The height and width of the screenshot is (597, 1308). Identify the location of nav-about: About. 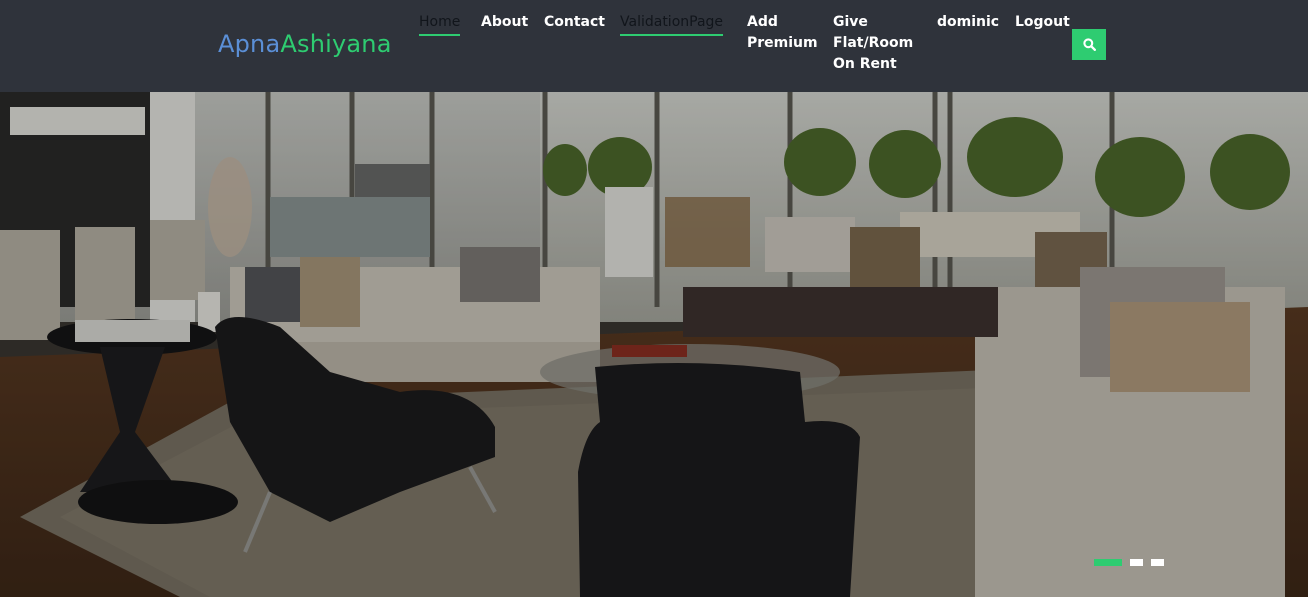
(504, 22).